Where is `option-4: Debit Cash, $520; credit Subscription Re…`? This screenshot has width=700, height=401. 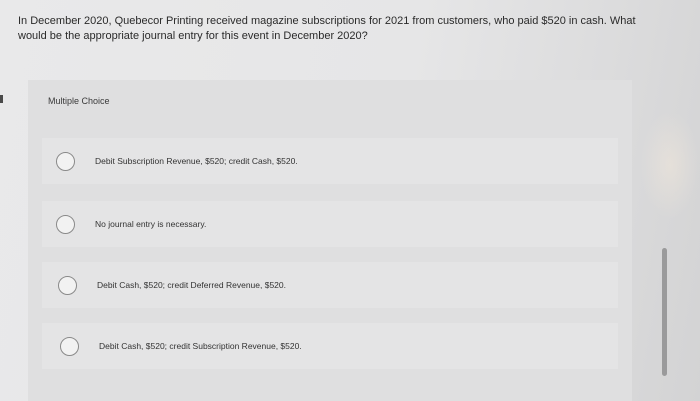 option-4: Debit Cash, $520; credit Subscription Re… is located at coordinates (330, 346).